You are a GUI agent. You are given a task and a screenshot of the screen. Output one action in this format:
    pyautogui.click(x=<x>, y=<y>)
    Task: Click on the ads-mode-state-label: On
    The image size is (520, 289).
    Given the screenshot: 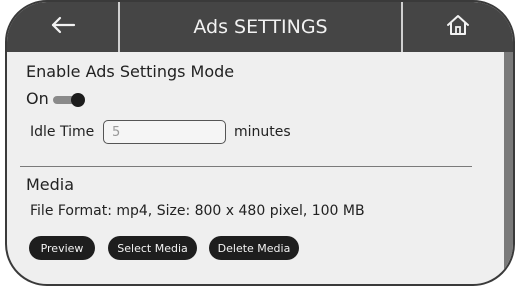 What is the action you would take?
    pyautogui.click(x=37, y=98)
    